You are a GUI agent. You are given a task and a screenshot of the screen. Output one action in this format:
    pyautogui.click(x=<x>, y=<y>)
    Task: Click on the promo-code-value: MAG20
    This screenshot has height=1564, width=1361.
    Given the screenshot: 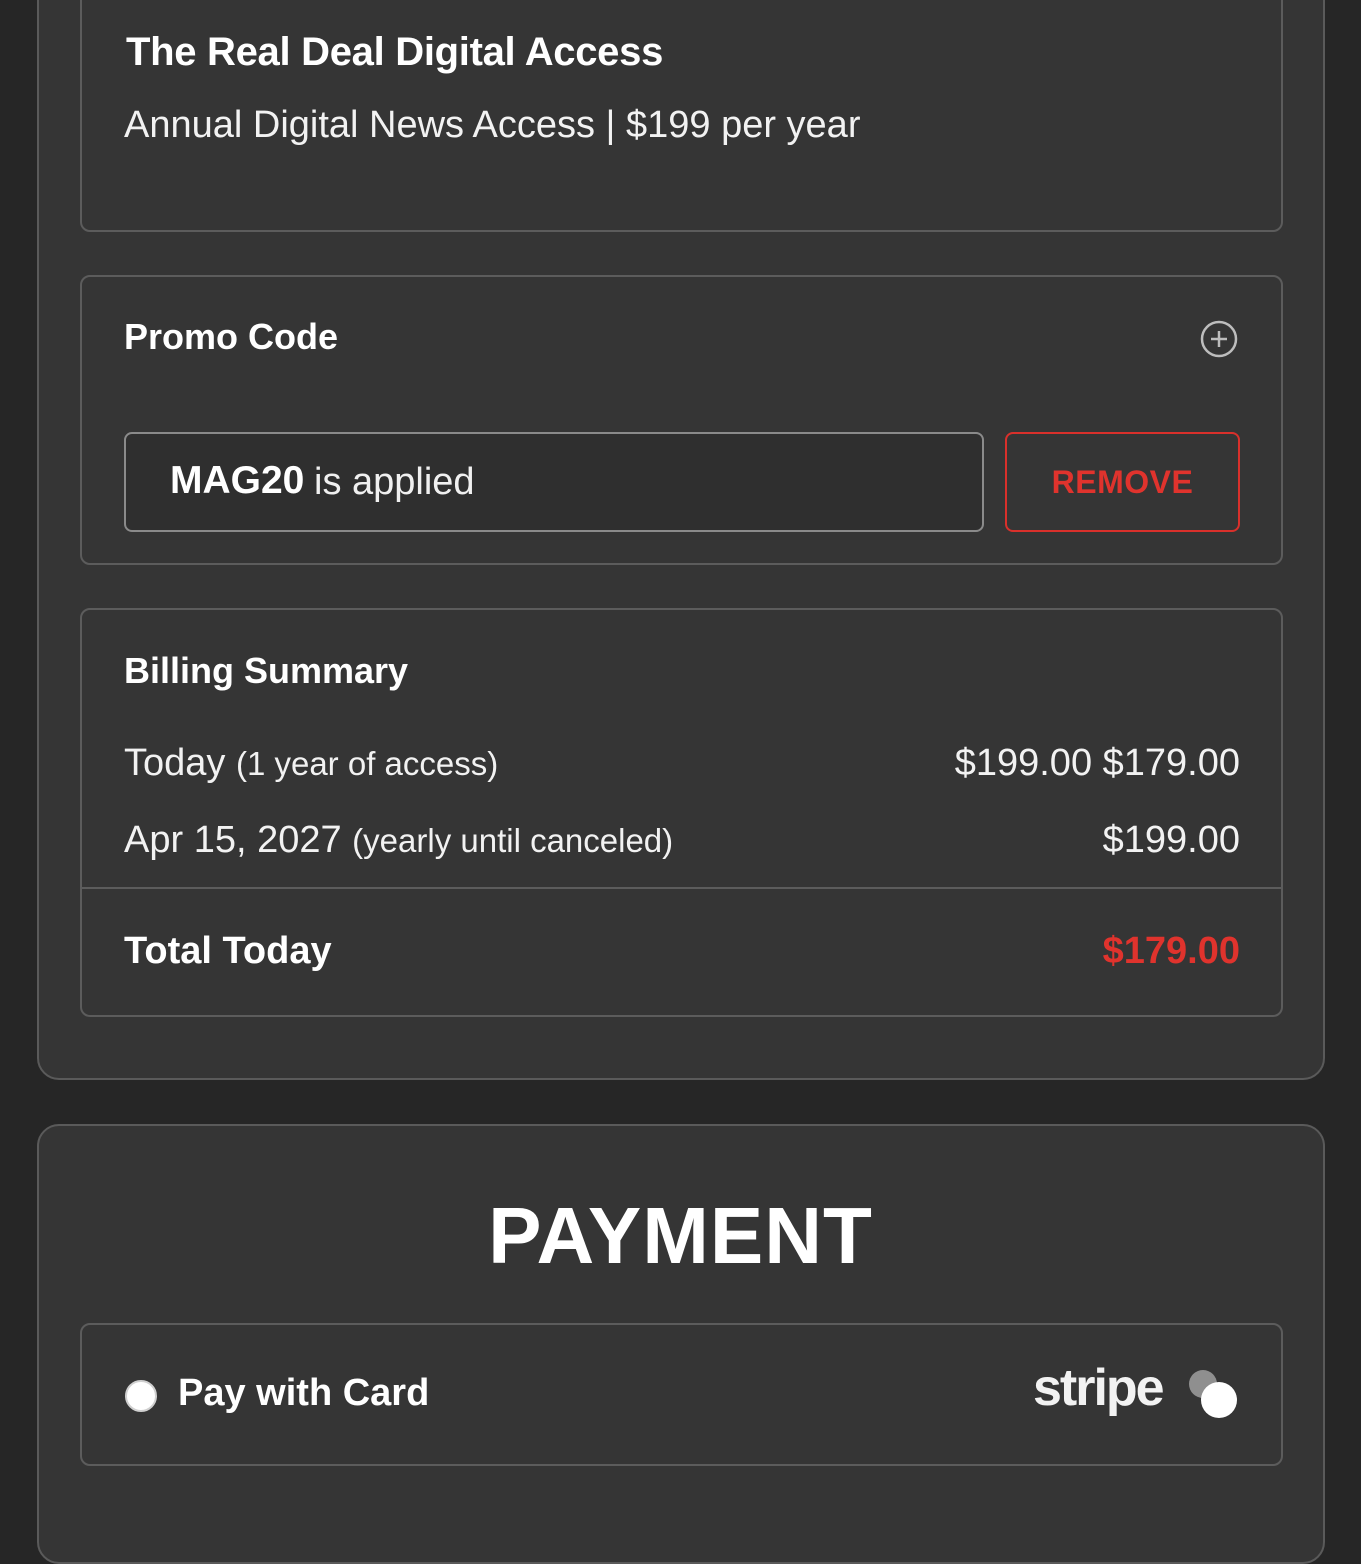 What is the action you would take?
    pyautogui.click(x=237, y=480)
    